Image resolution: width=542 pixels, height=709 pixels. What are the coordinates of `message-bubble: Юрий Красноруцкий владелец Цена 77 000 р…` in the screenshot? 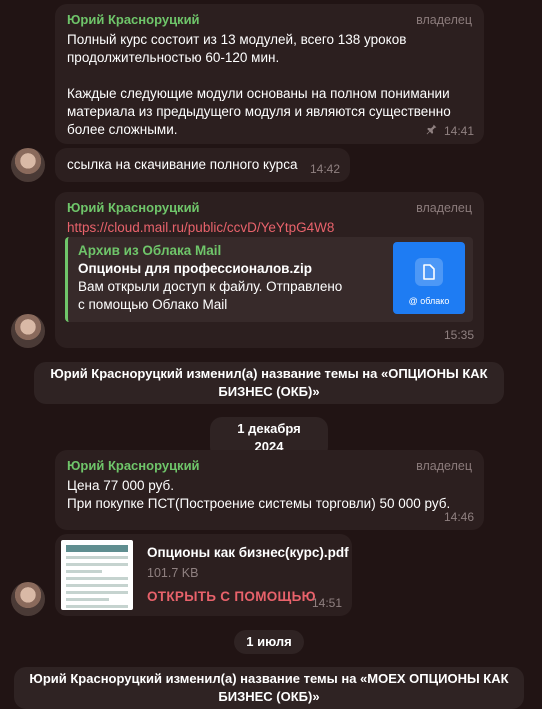 It's located at (269, 490).